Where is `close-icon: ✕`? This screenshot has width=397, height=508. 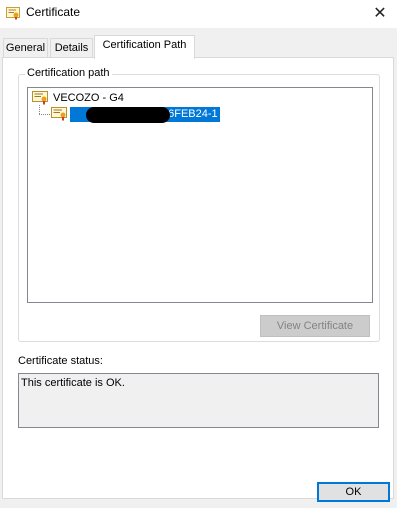 close-icon: ✕ is located at coordinates (380, 13).